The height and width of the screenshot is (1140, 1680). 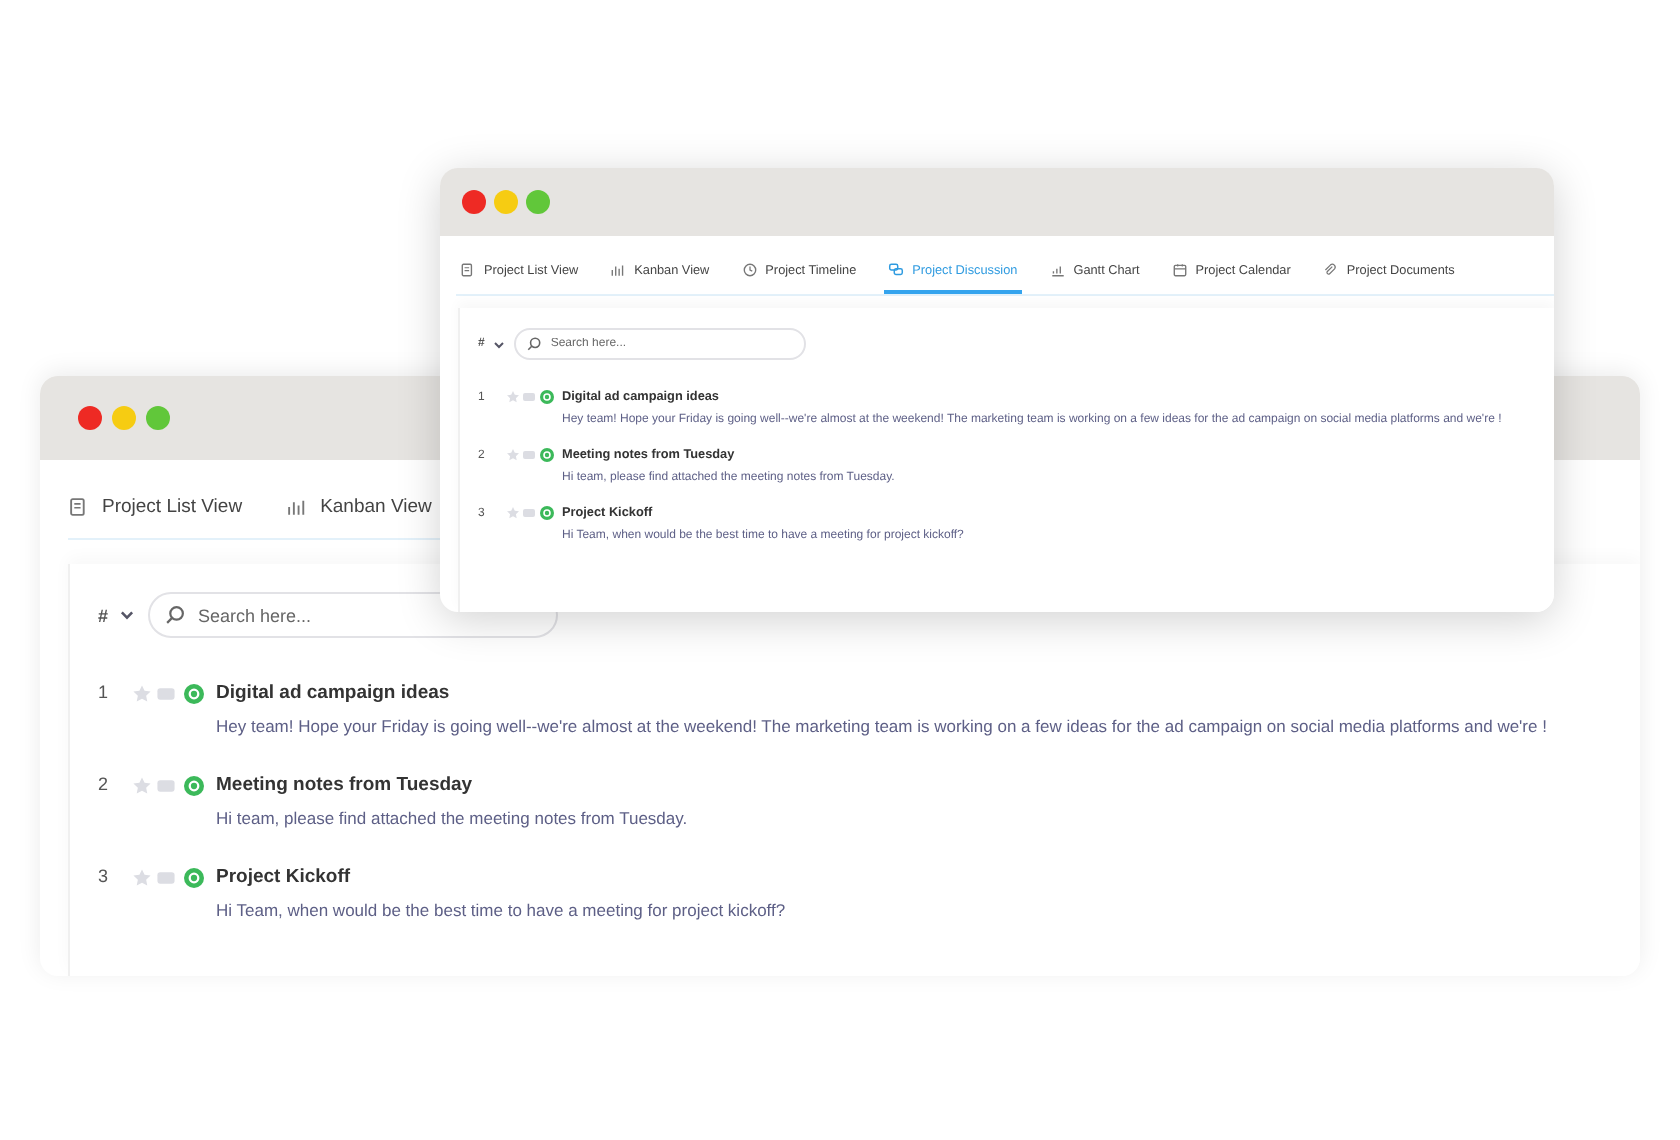 What do you see at coordinates (155, 515) in the screenshot?
I see `tab: Project List View` at bounding box center [155, 515].